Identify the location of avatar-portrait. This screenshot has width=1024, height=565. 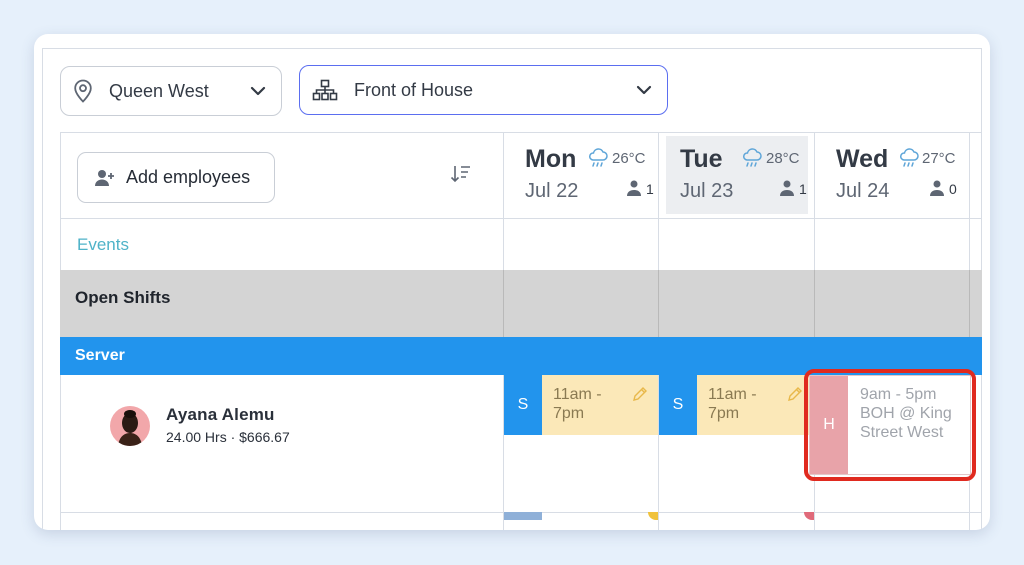
(130, 428).